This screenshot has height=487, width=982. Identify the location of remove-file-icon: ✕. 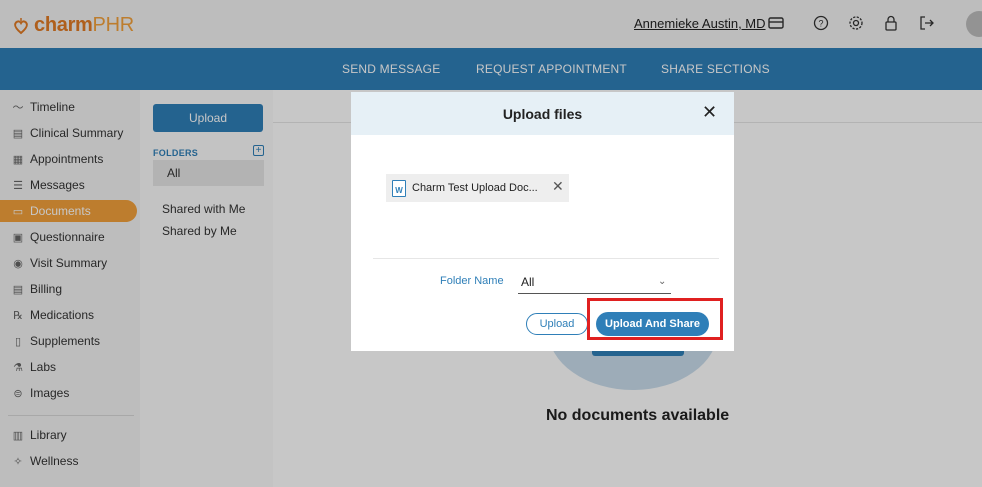
(558, 186).